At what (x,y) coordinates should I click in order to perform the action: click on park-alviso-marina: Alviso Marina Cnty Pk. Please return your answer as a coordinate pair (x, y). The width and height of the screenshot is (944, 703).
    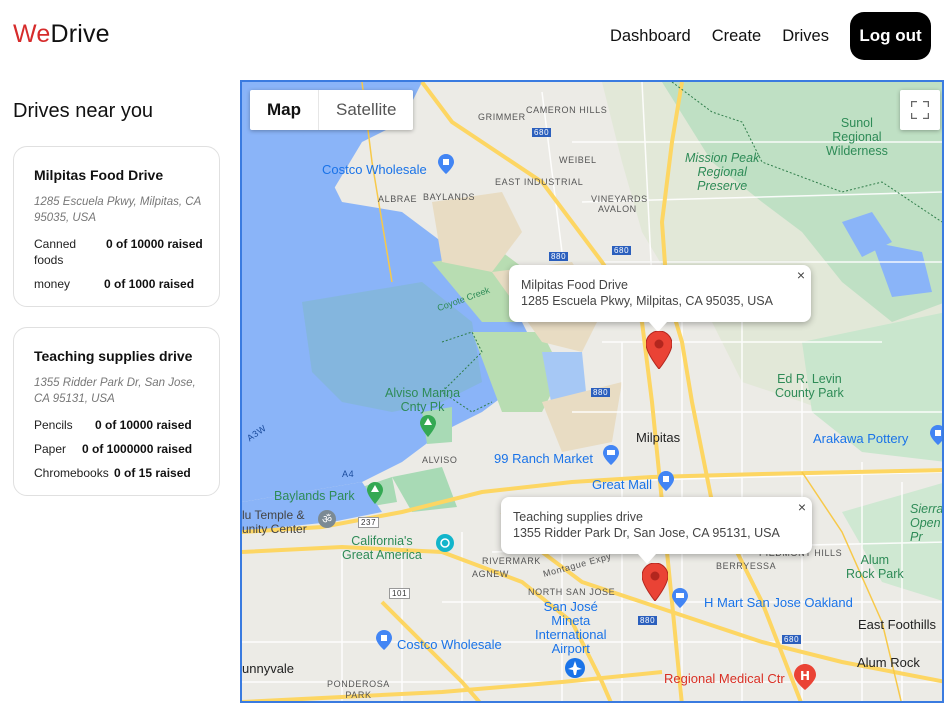
    Looking at the image, I should click on (422, 400).